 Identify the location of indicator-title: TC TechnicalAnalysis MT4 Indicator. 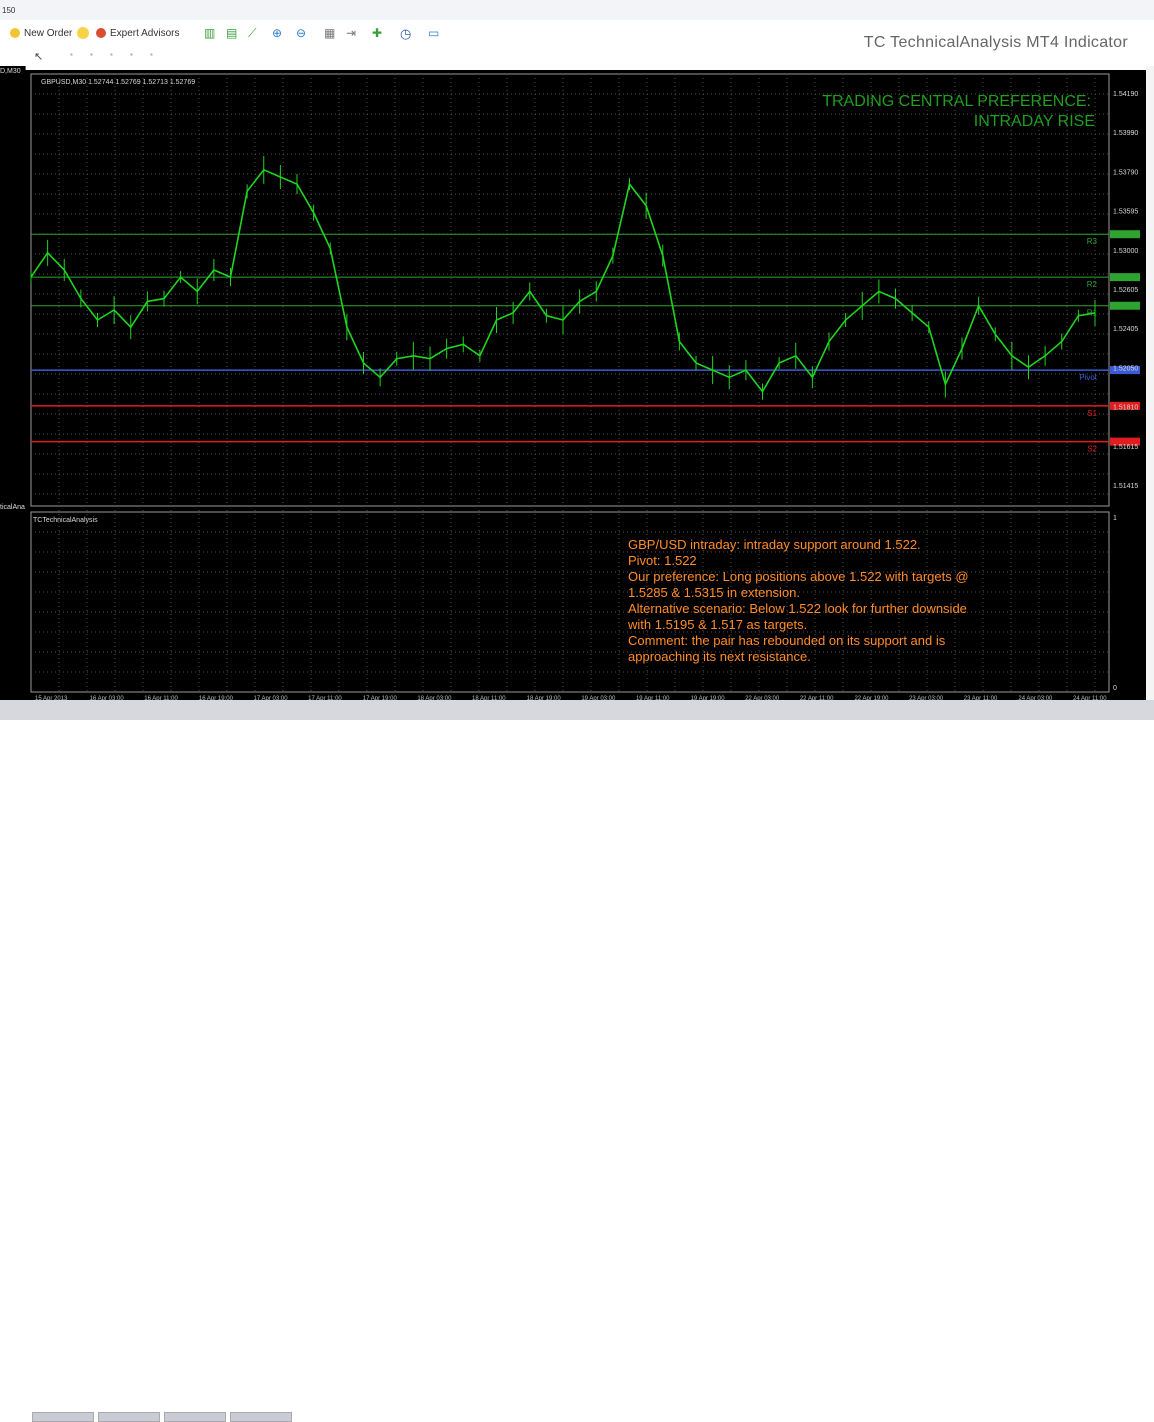
(995, 42).